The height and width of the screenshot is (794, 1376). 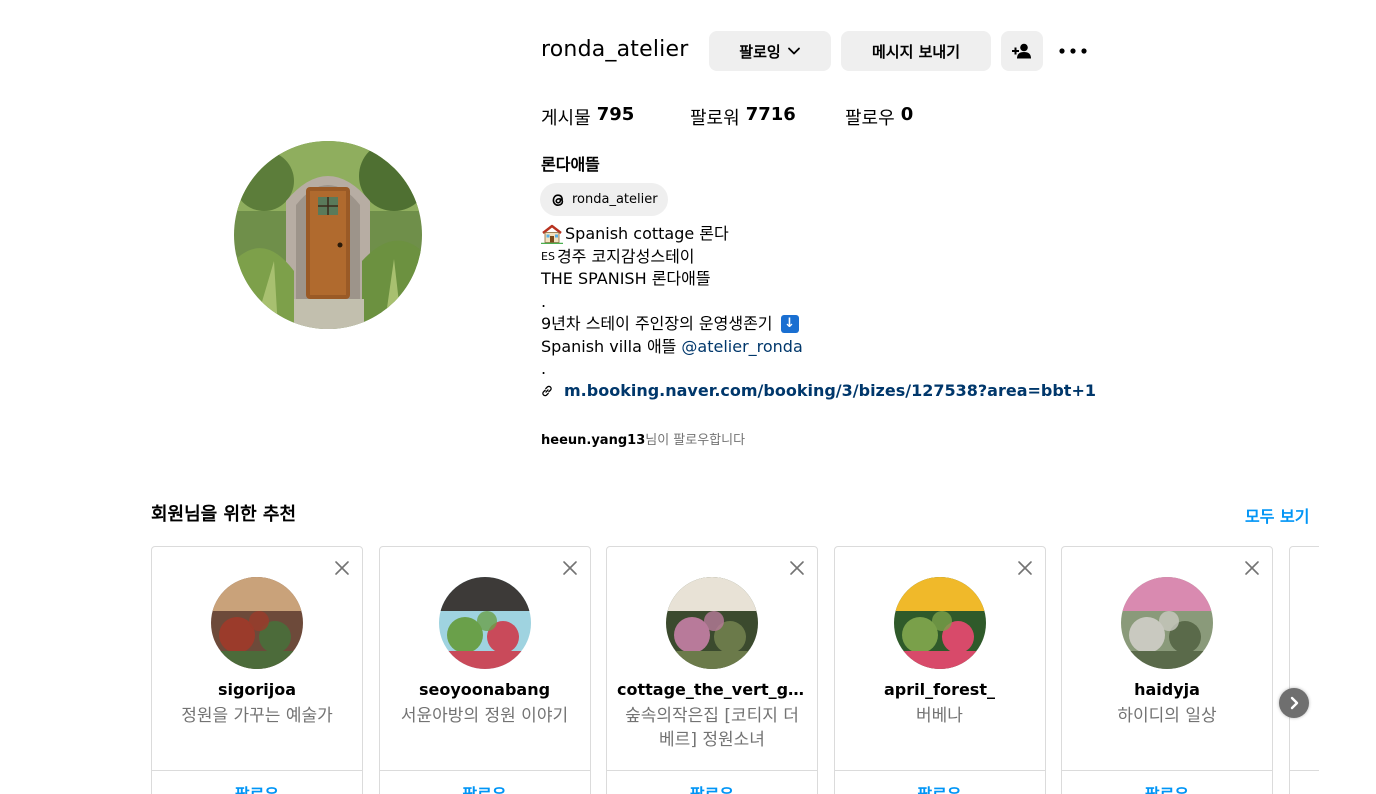 I want to click on bio-line-3: THE SPANISH 론다애뜰, so click(x=626, y=278).